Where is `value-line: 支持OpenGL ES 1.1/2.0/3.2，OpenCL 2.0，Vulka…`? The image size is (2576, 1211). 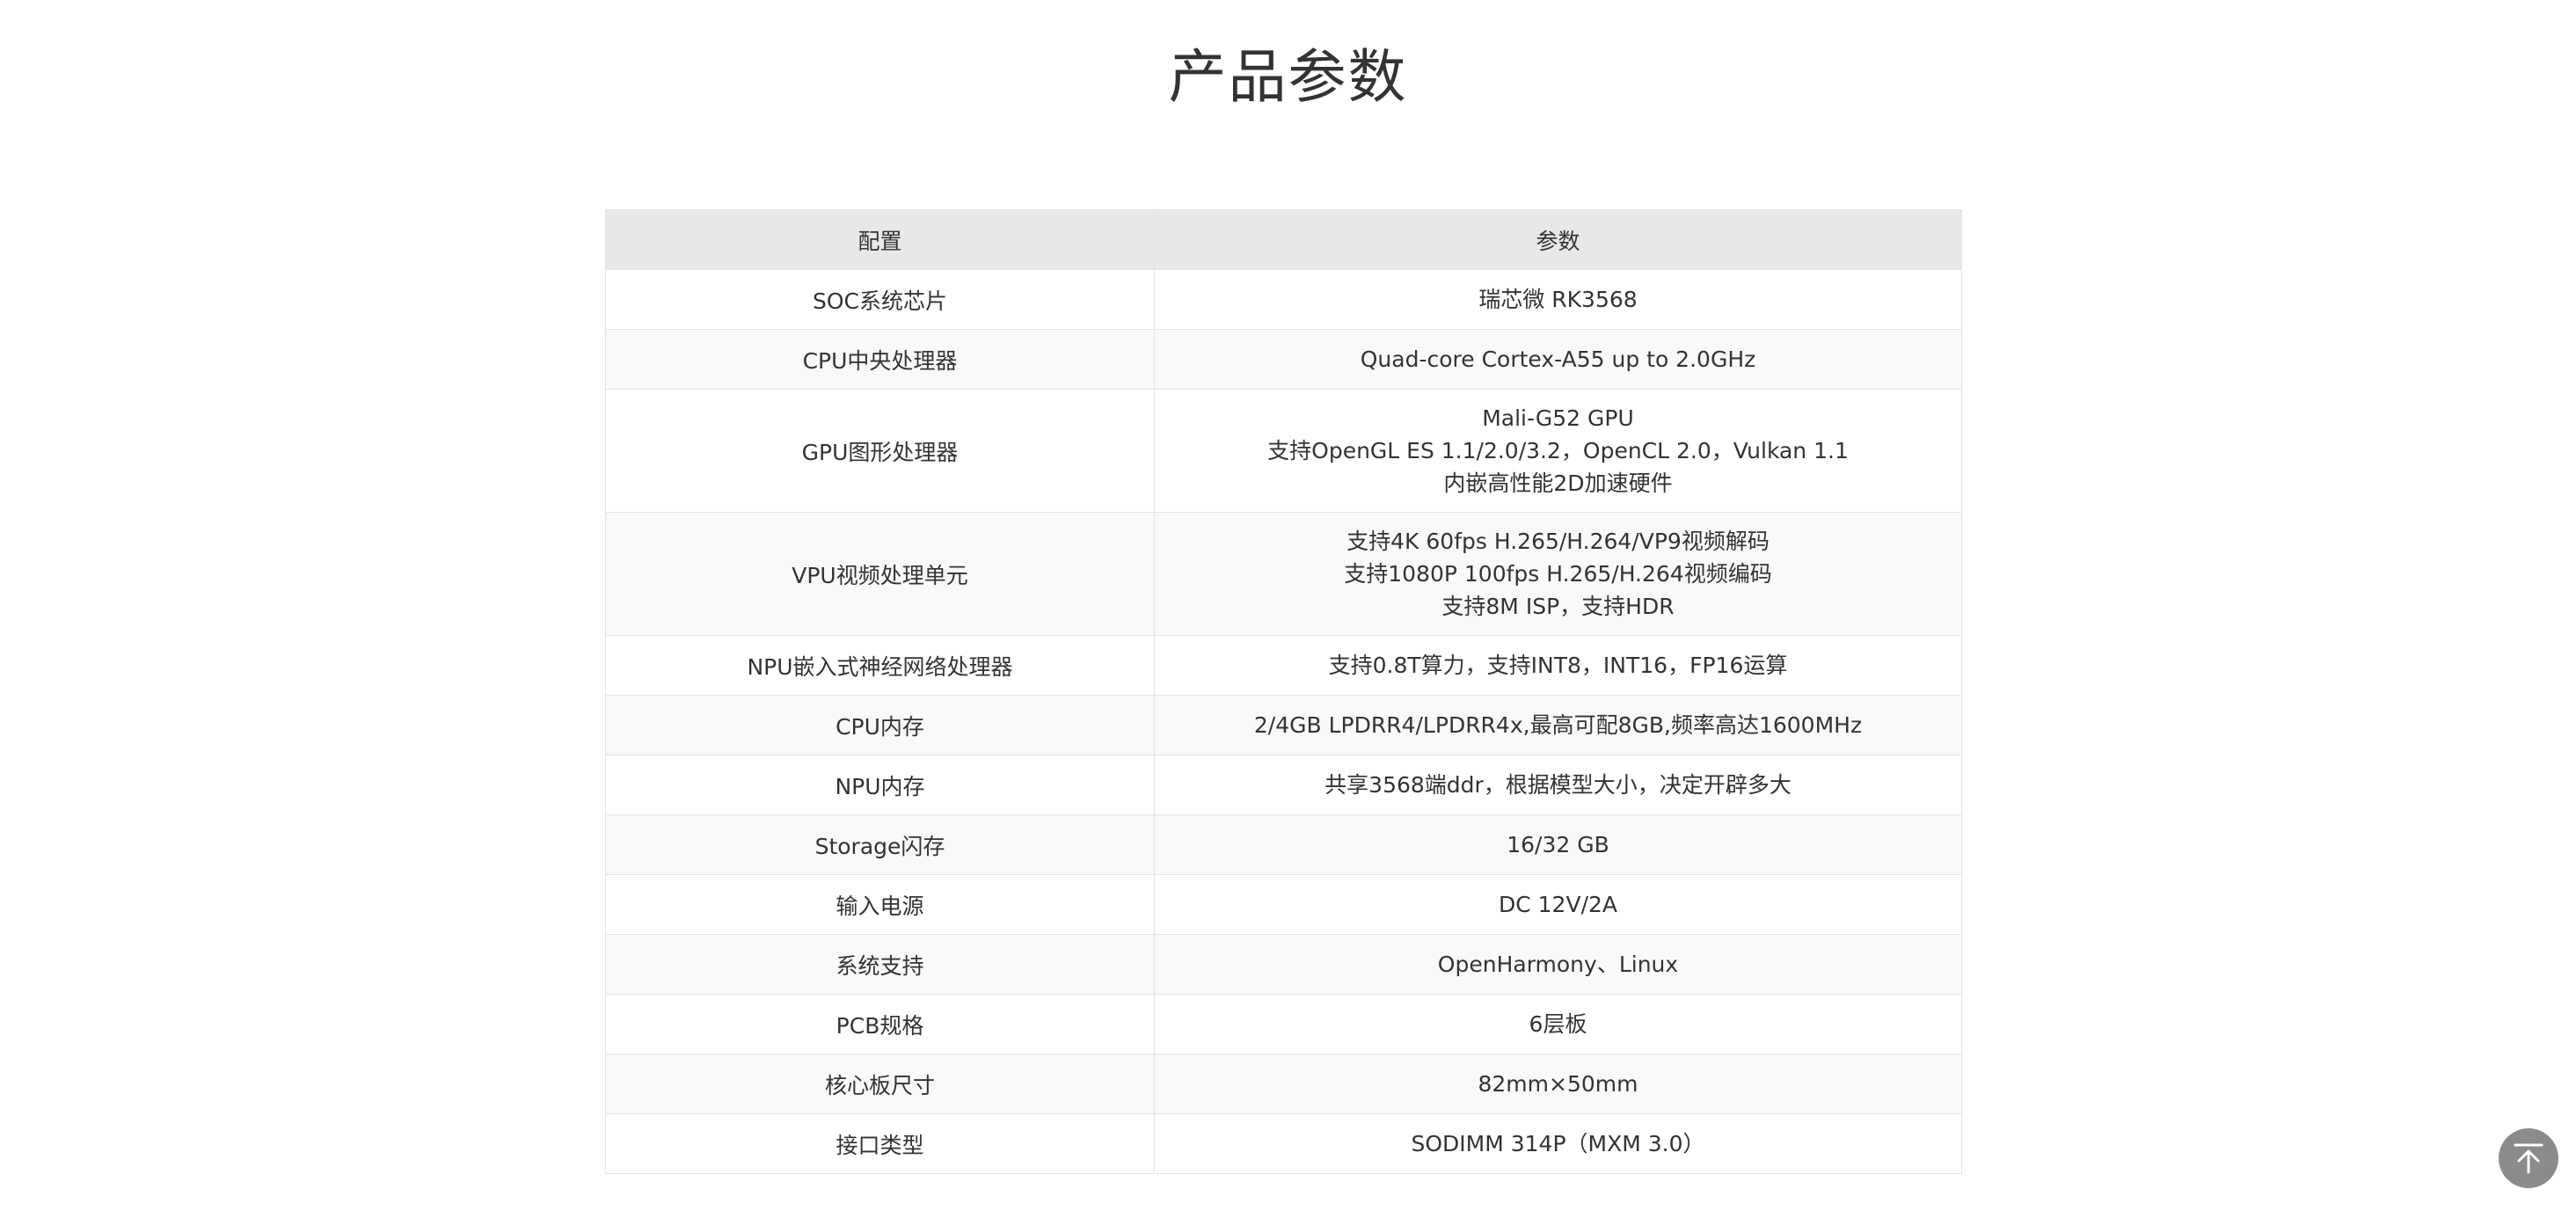
value-line: 支持OpenGL ES 1.1/2.0/3.2，OpenCL 2.0，Vulka… is located at coordinates (1558, 451).